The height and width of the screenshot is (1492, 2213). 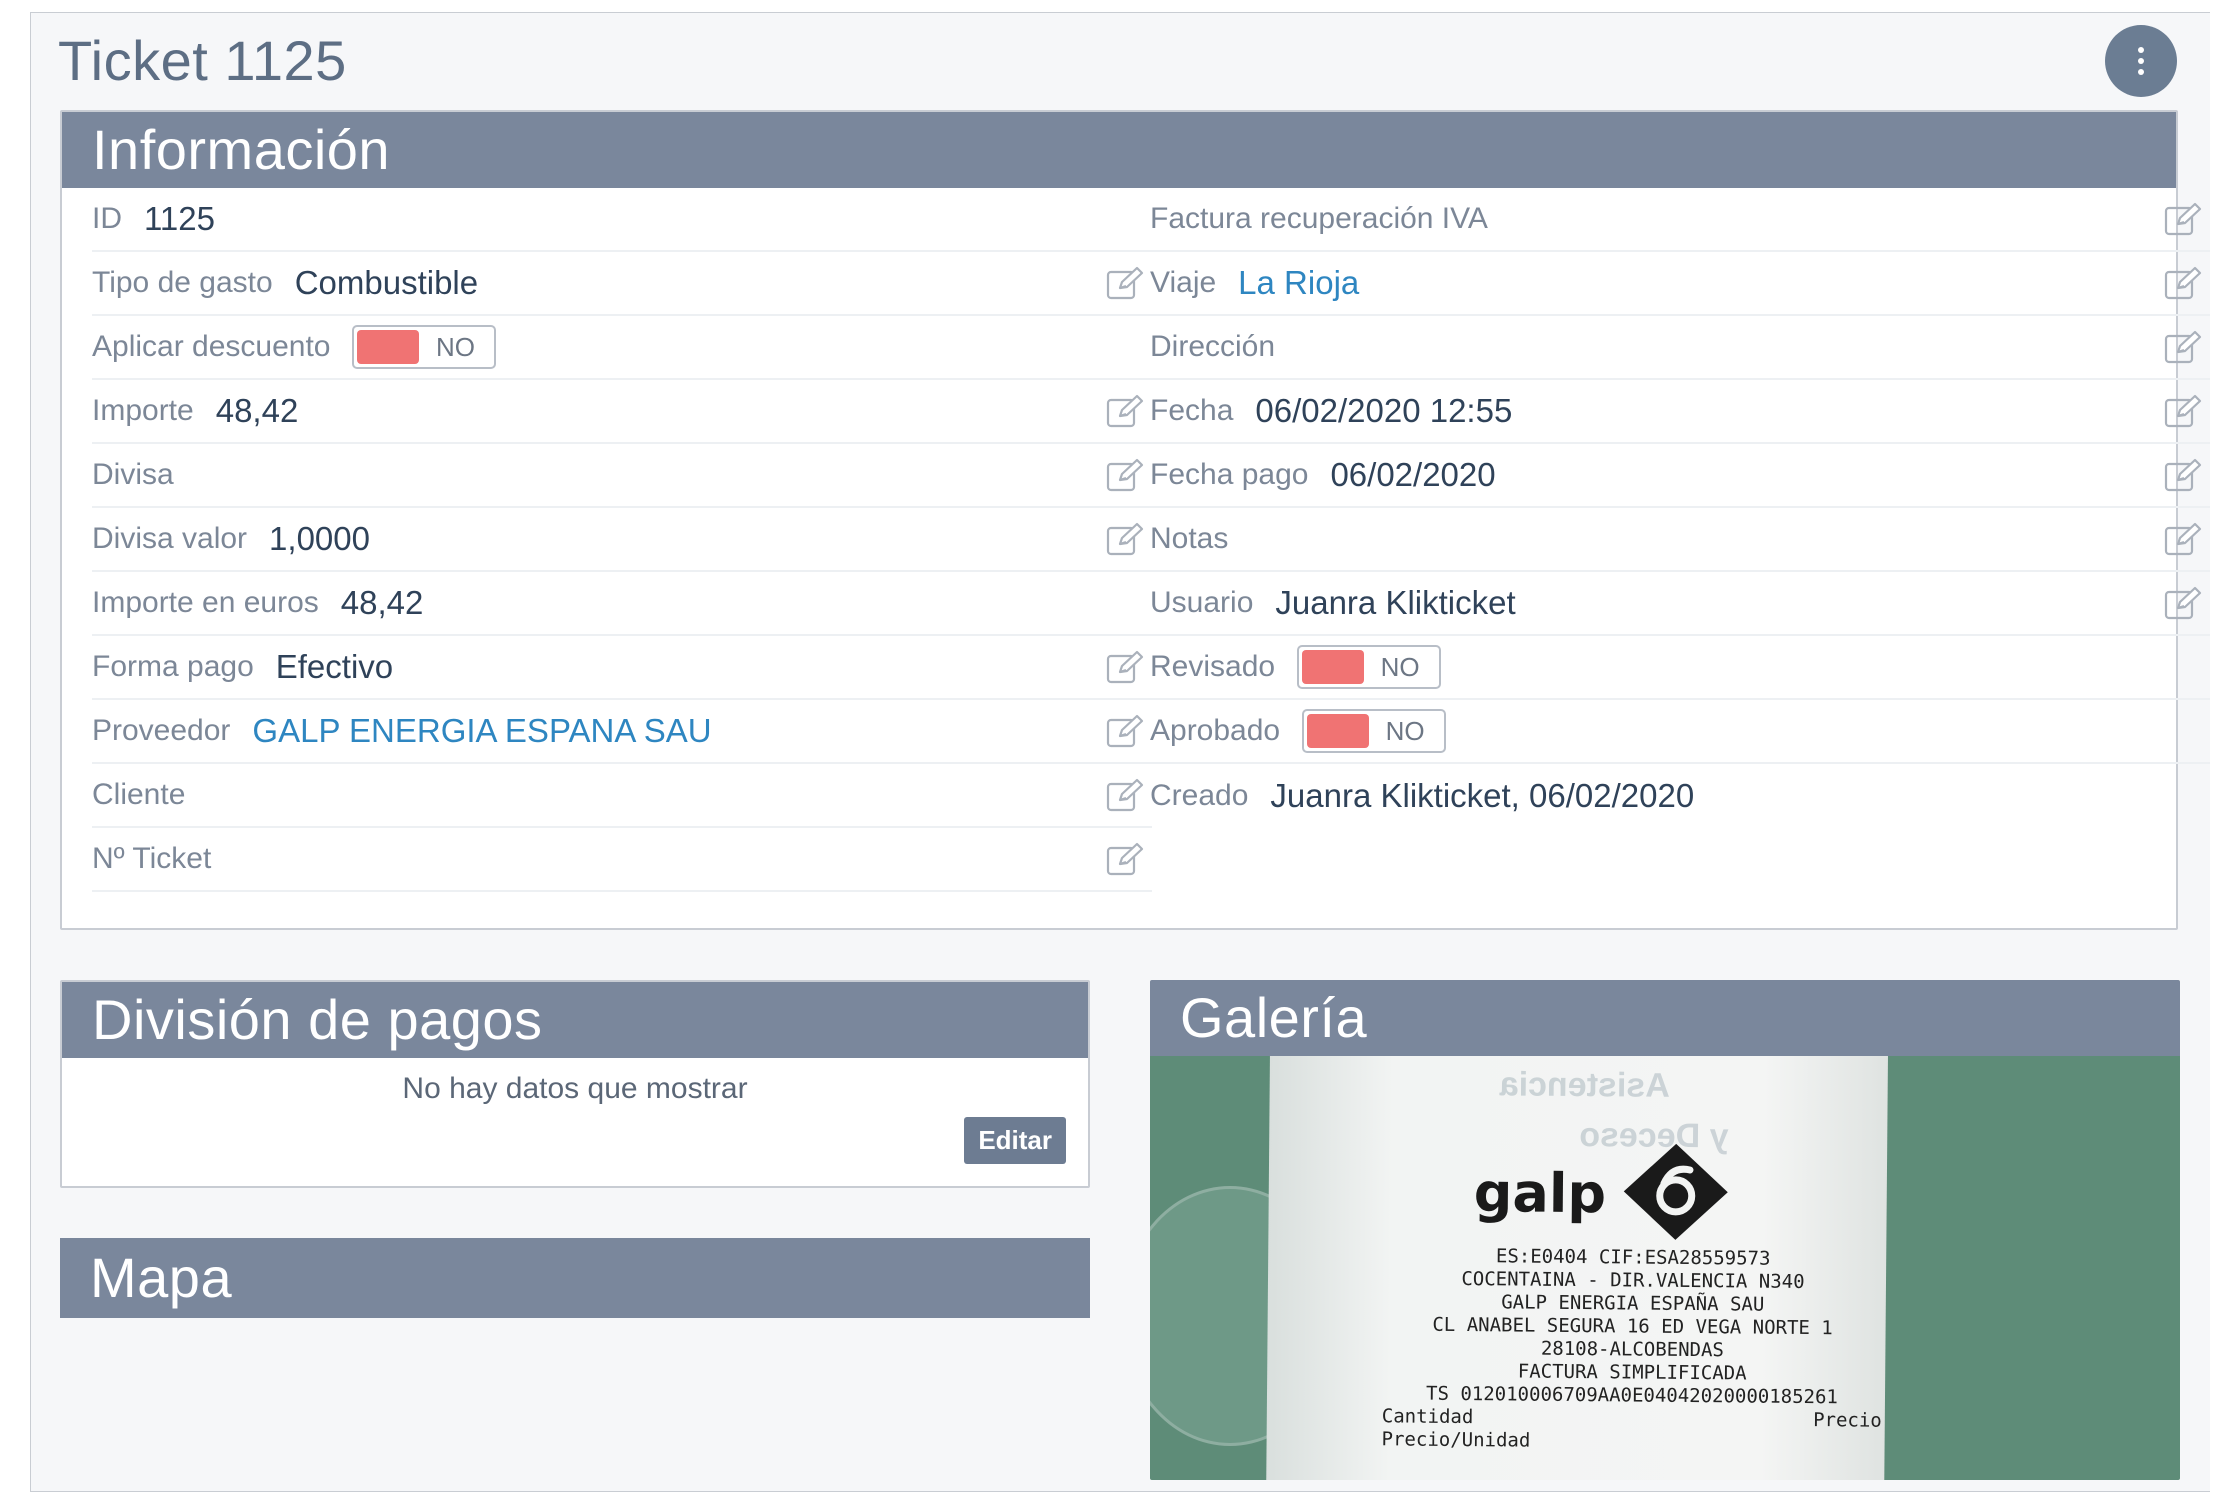 What do you see at coordinates (211, 346) in the screenshot?
I see `field-label: Aplicar descuento` at bounding box center [211, 346].